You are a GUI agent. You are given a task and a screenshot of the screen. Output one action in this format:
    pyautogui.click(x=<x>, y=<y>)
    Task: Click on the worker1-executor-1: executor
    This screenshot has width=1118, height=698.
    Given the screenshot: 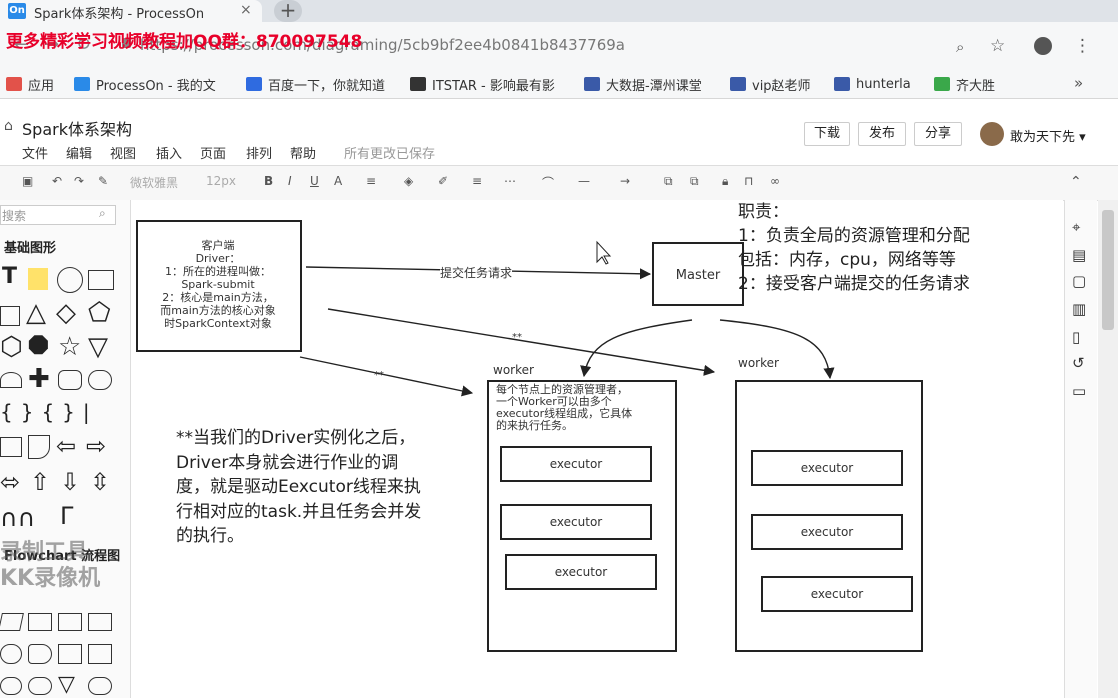 What is the action you would take?
    pyautogui.click(x=576, y=464)
    